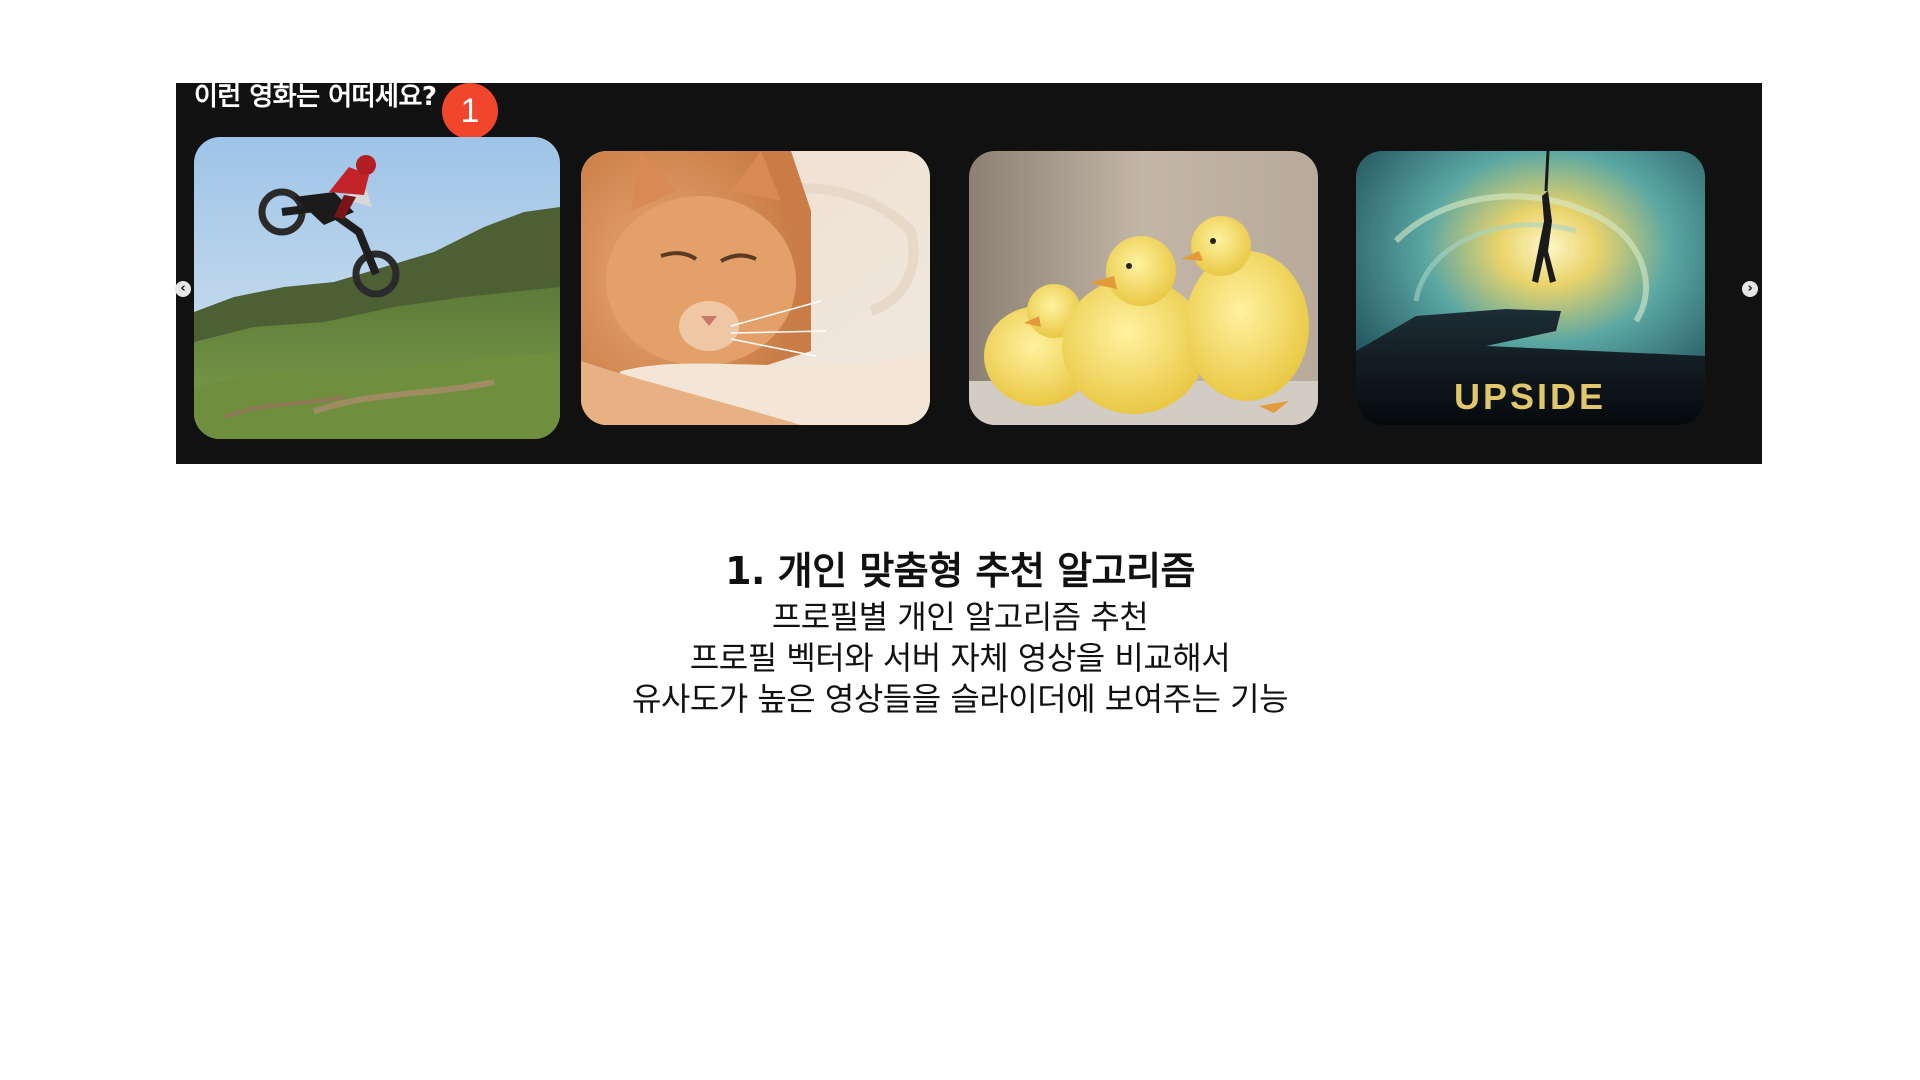  Describe the element at coordinates (960, 617) in the screenshot. I see `feature-line-1: 프로필별 개인 알고리즘 추천` at that location.